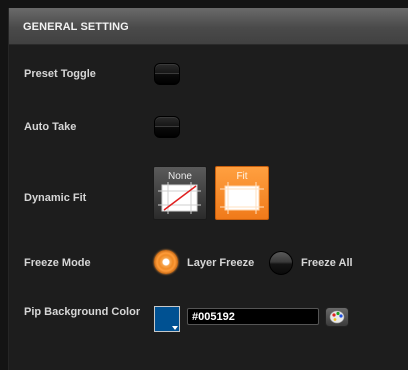  I want to click on auto-take-switch, so click(167, 127).